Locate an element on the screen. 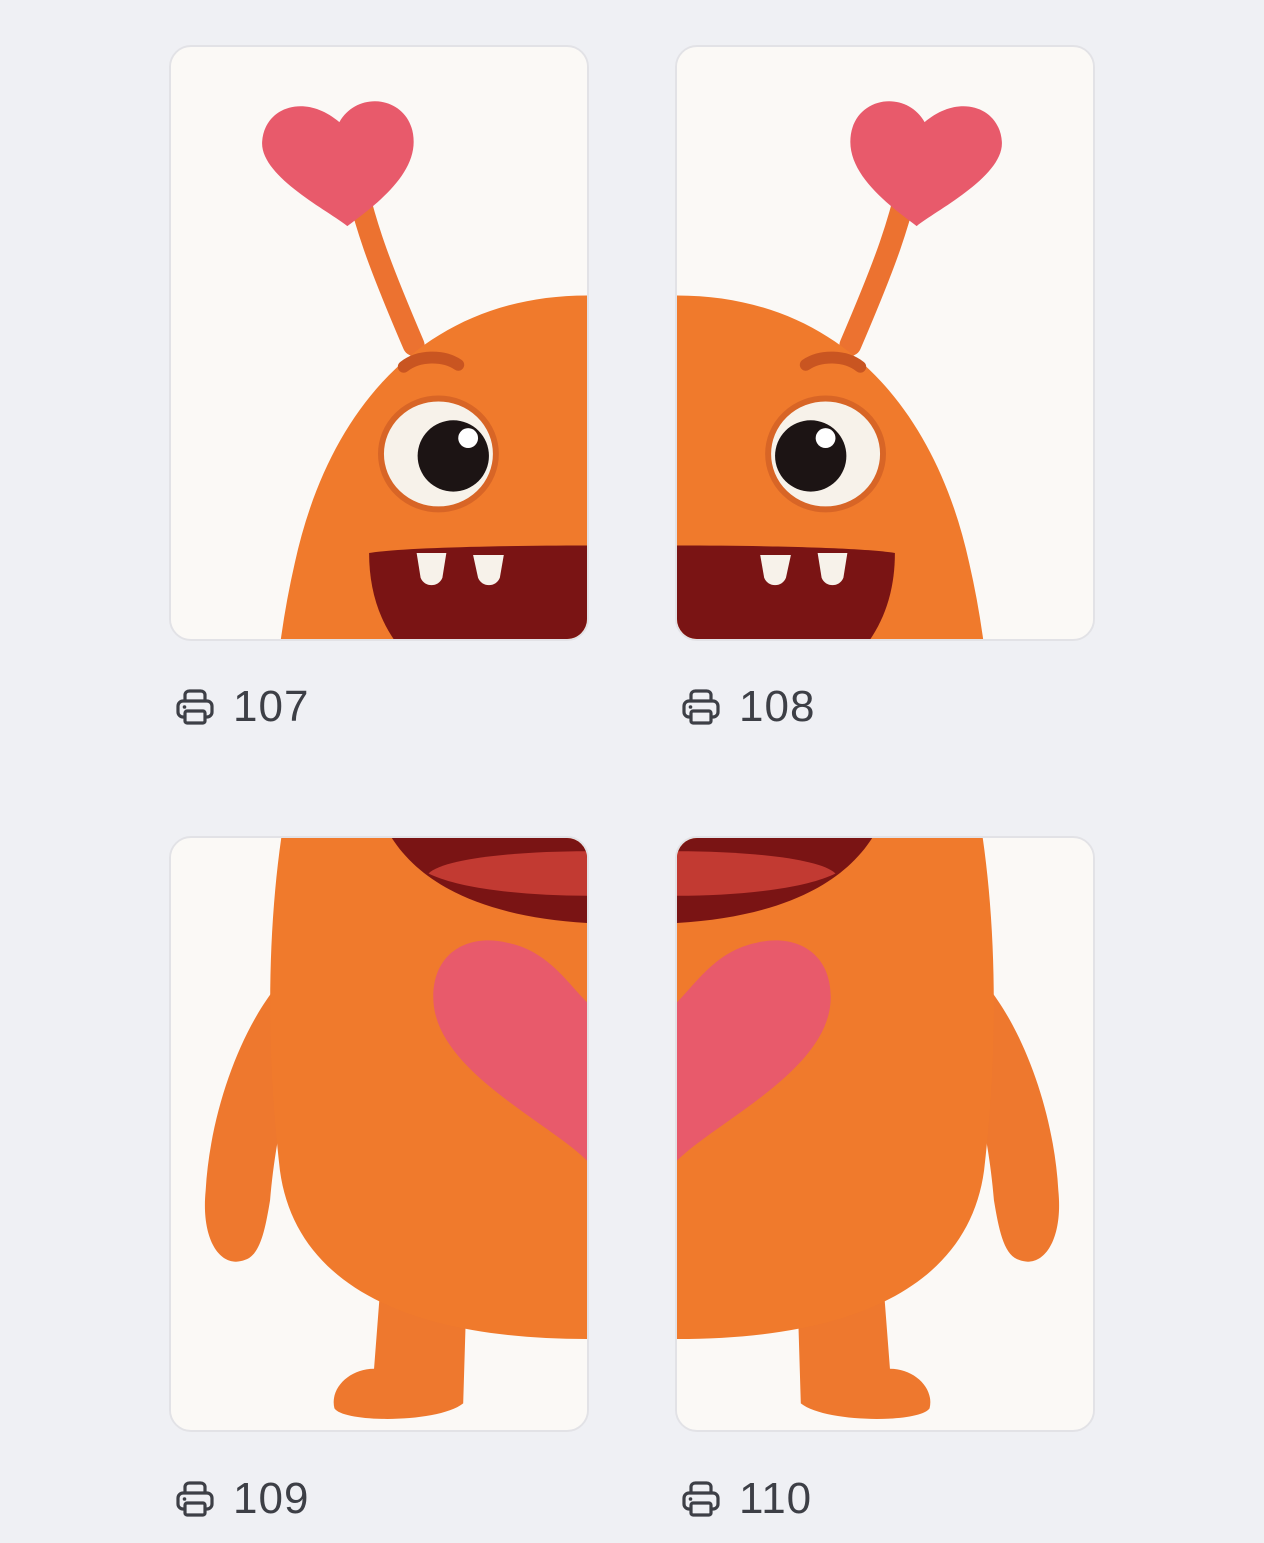 The width and height of the screenshot is (1264, 1543). monster-illustration-bottom-right is located at coordinates (885, 1134).